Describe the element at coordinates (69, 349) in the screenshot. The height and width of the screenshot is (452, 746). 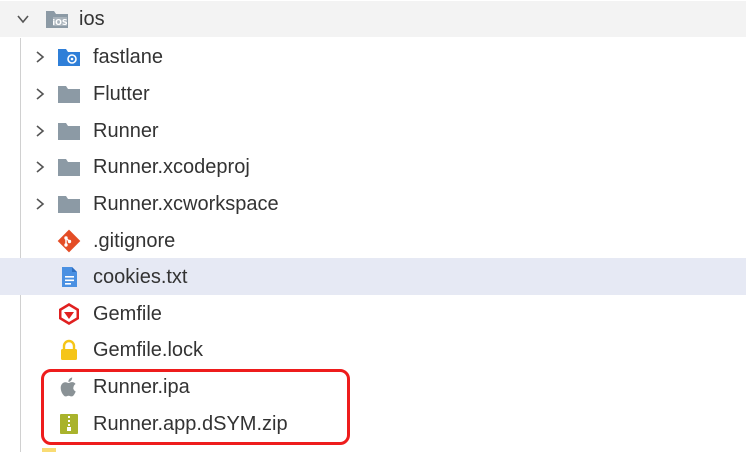
I see `lock-icon` at that location.